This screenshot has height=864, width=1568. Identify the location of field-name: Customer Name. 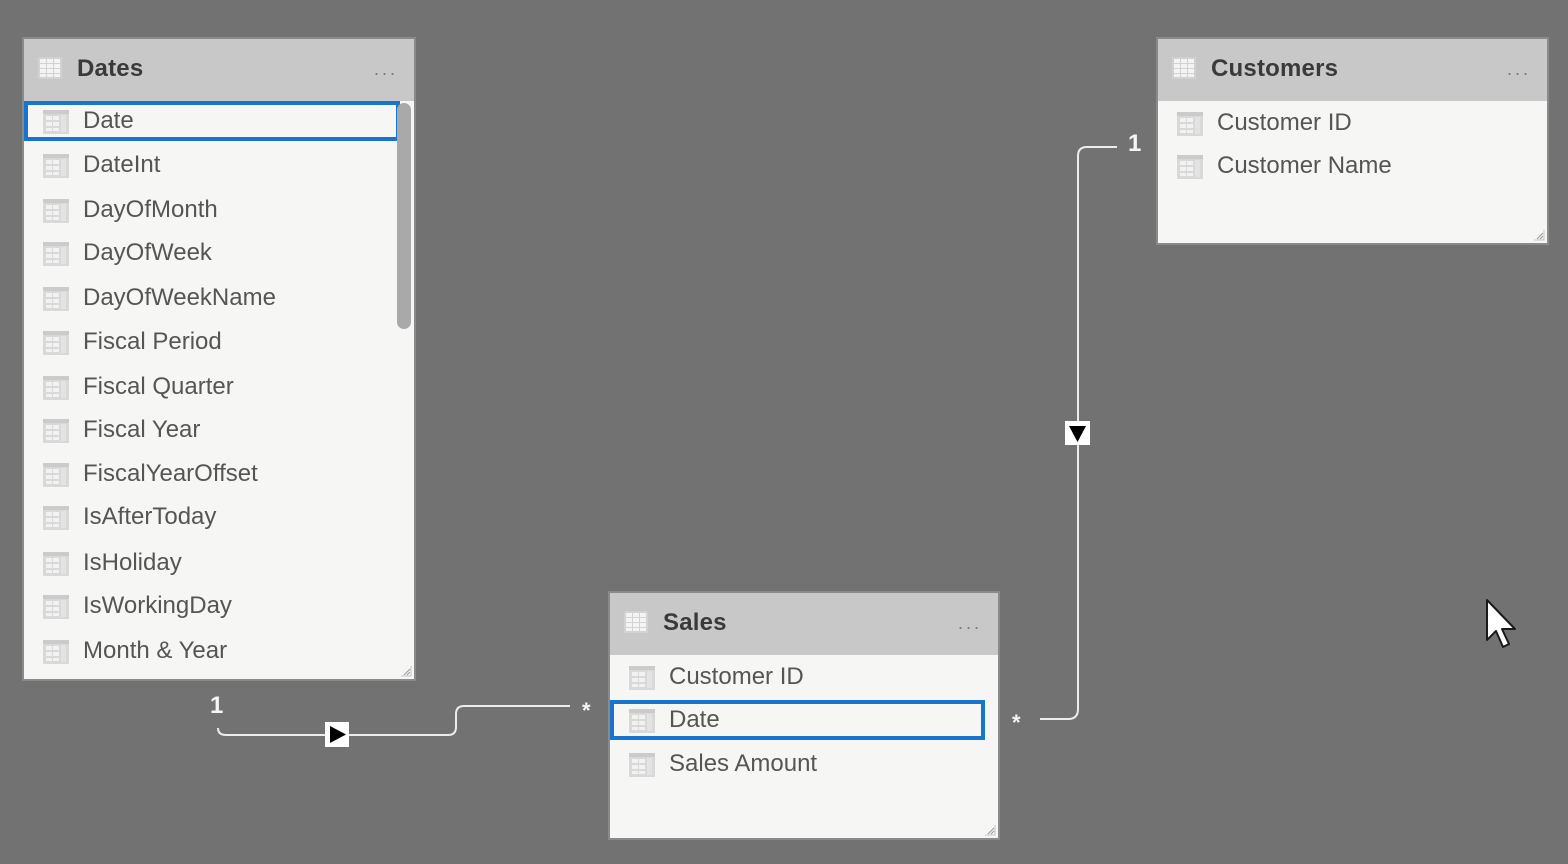
(1304, 165).